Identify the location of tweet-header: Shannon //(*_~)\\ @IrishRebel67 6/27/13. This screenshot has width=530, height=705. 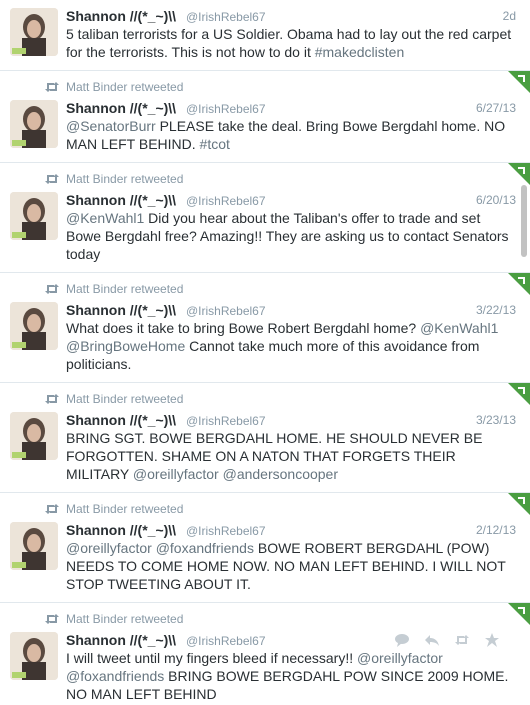
(291, 108).